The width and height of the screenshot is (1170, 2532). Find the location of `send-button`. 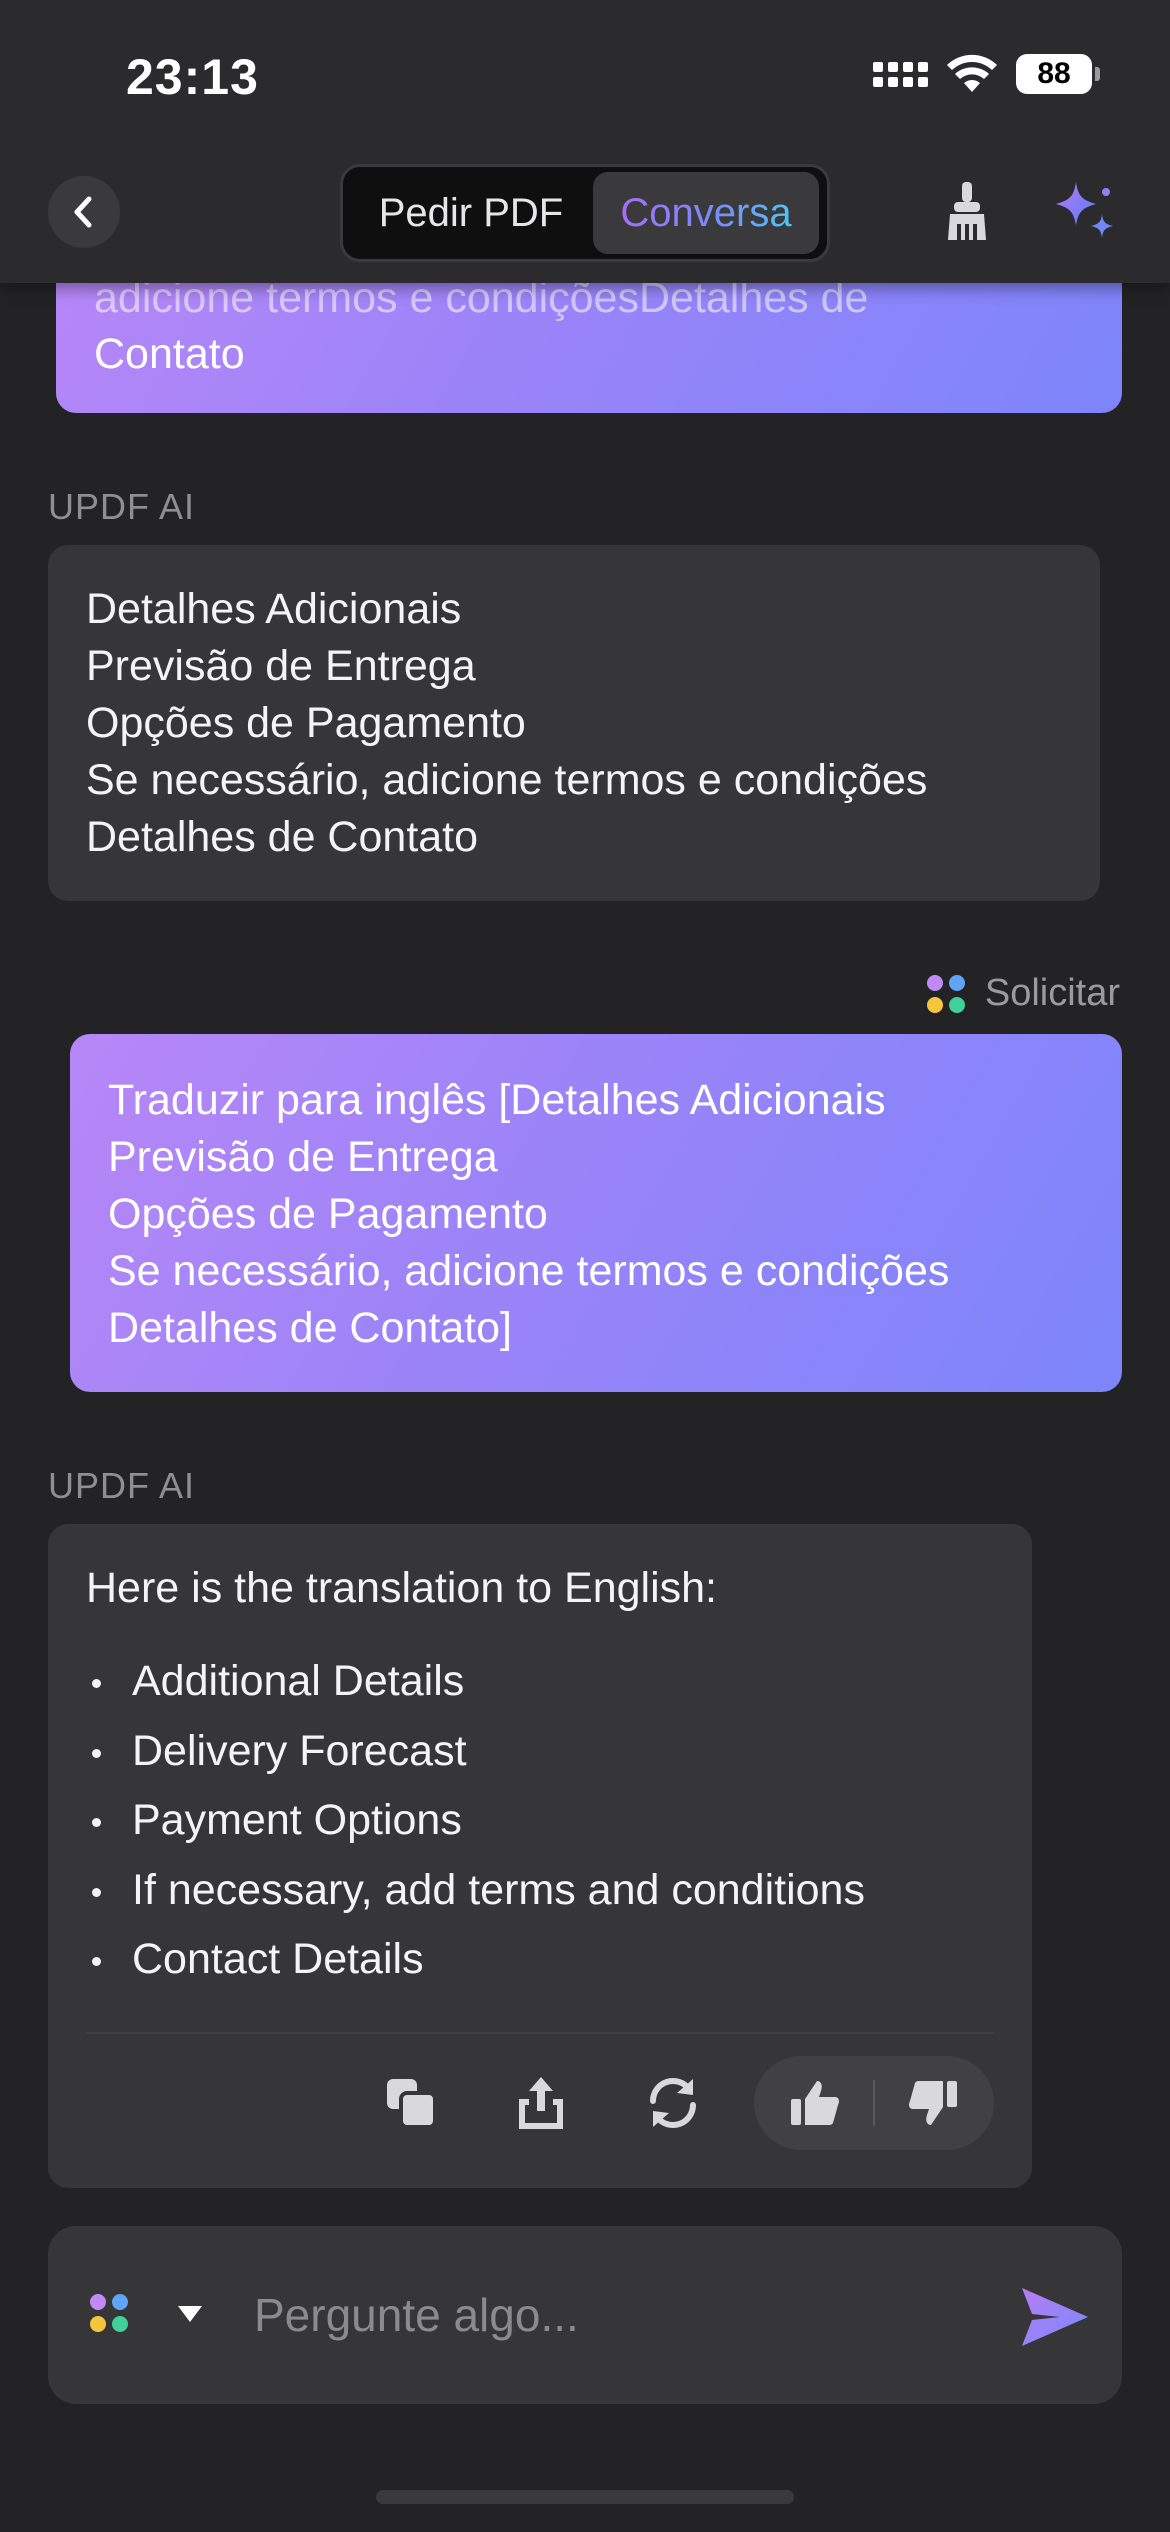

send-button is located at coordinates (1055, 2317).